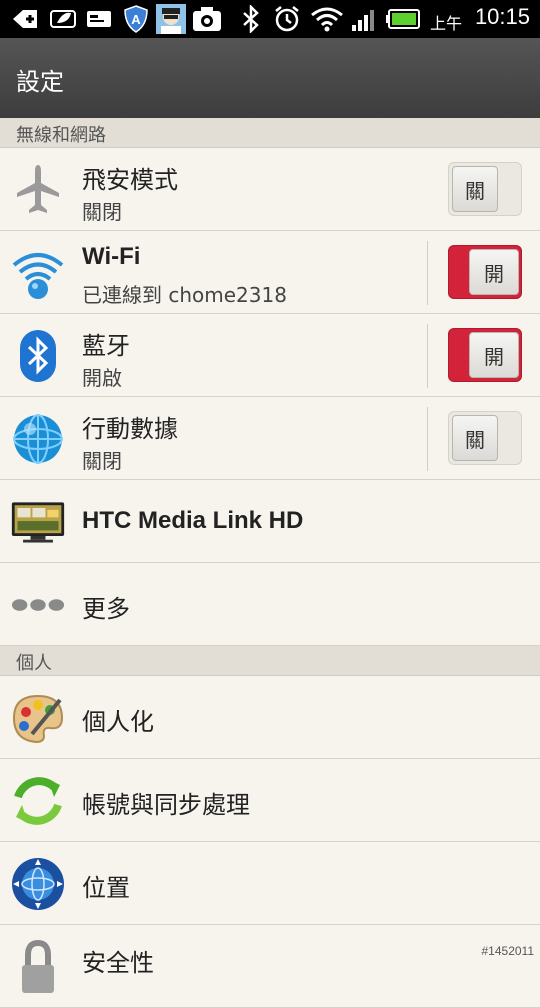 The width and height of the screenshot is (540, 1008). I want to click on settings-row-wifi: Wi-Fi 已連線到 chome2318 開, so click(270, 272).